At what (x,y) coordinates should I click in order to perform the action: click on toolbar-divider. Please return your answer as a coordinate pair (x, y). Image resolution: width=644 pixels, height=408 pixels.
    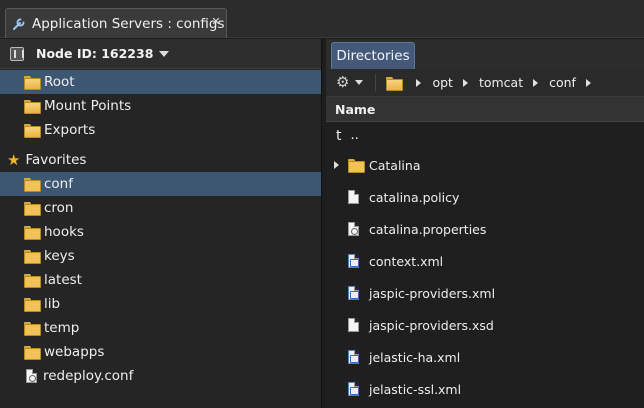
    Looking at the image, I should click on (376, 82).